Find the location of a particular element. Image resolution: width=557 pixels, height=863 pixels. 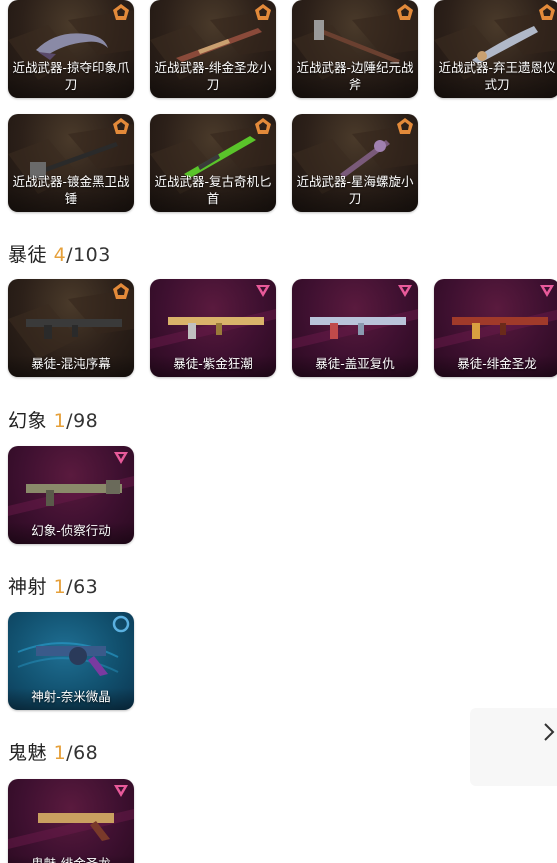

skin-card: 近战武器-边陲纪元战斧 is located at coordinates (355, 49).